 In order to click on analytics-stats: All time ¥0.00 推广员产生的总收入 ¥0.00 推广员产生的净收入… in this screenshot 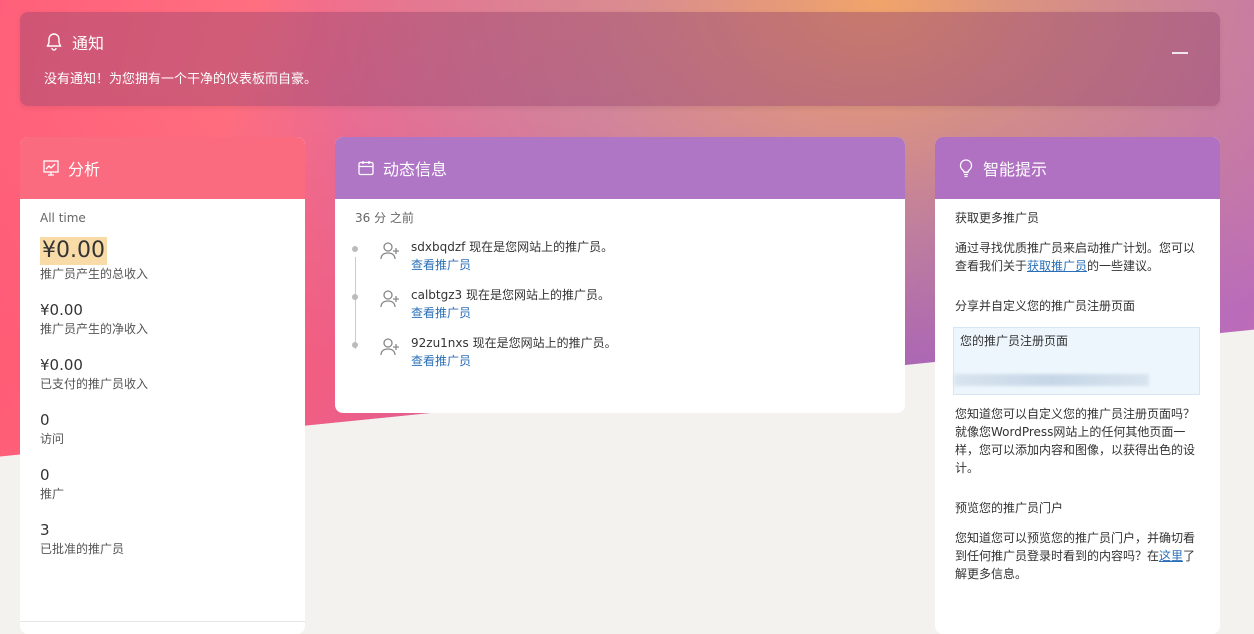, I will do `click(162, 378)`.